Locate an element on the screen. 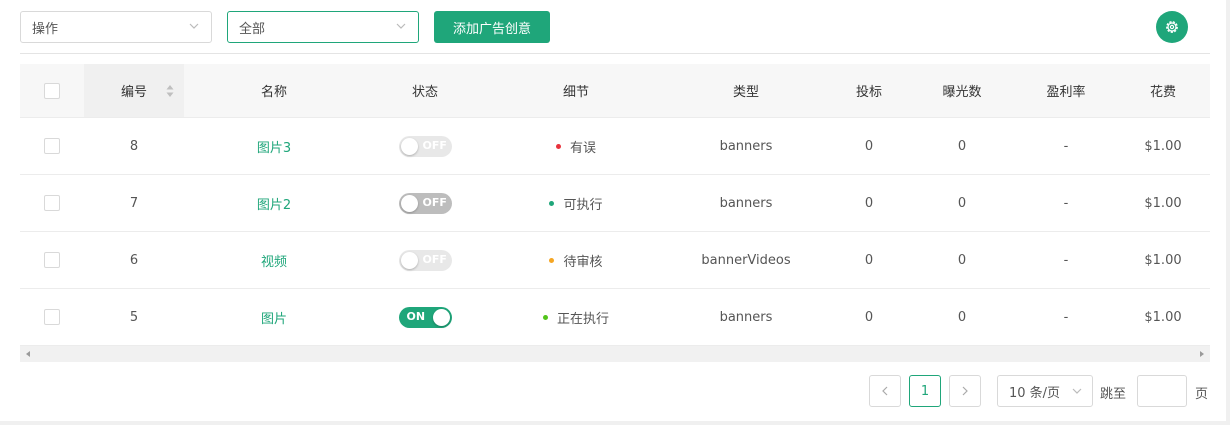 The height and width of the screenshot is (425, 1230). scope-select-value: 全部 is located at coordinates (252, 29).